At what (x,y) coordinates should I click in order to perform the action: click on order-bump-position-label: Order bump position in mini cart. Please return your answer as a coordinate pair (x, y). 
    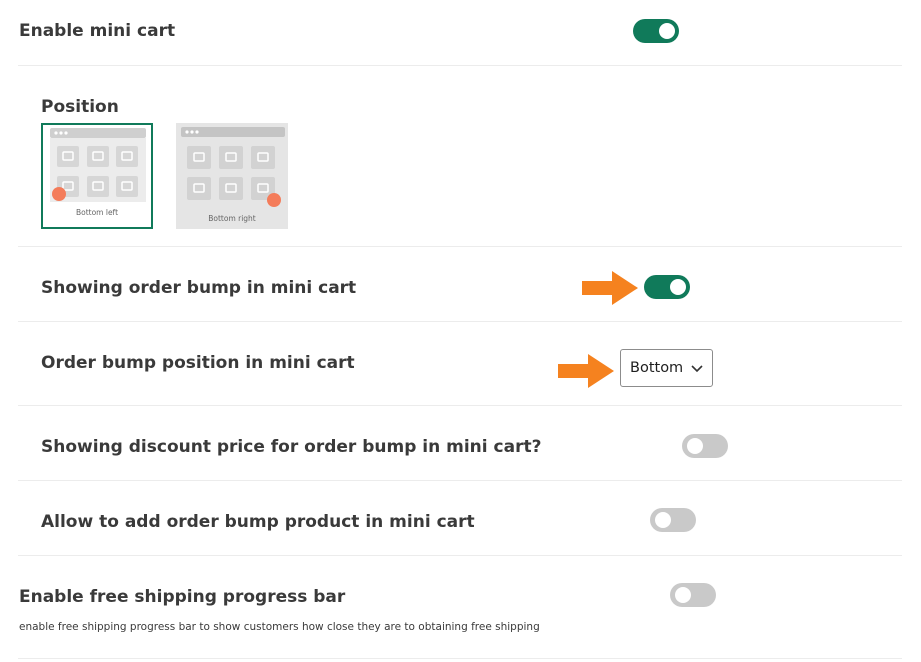
    Looking at the image, I should click on (198, 363).